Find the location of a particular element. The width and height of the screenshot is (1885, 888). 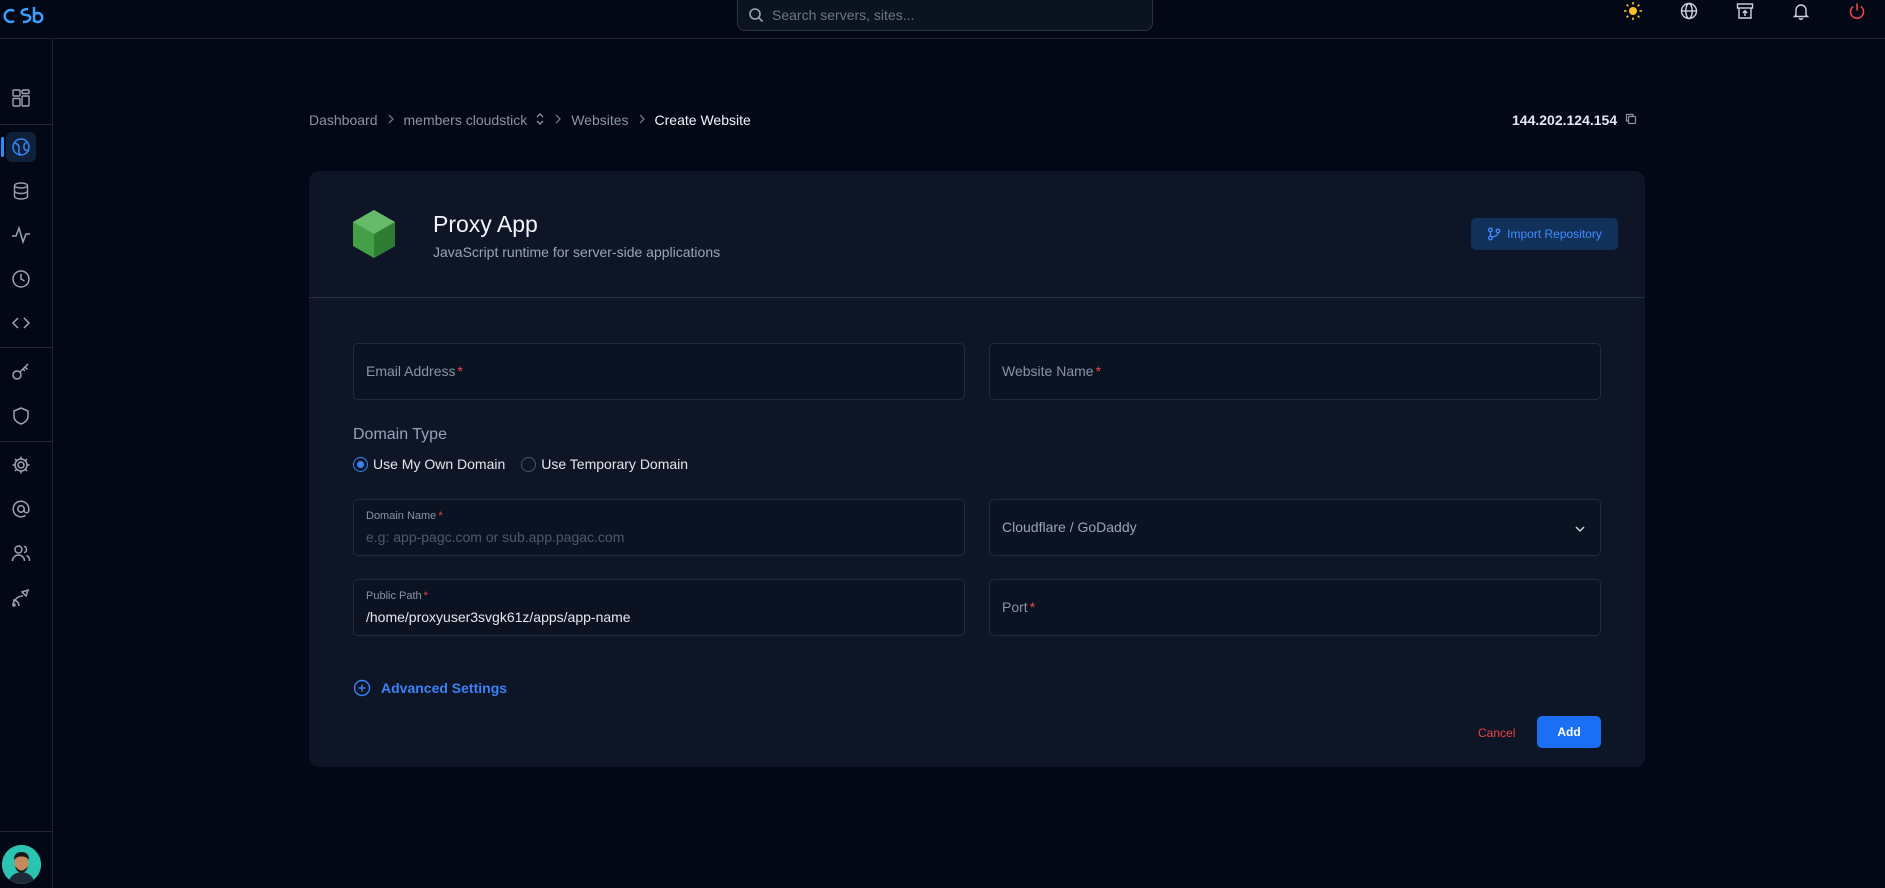

at-icon is located at coordinates (21, 509).